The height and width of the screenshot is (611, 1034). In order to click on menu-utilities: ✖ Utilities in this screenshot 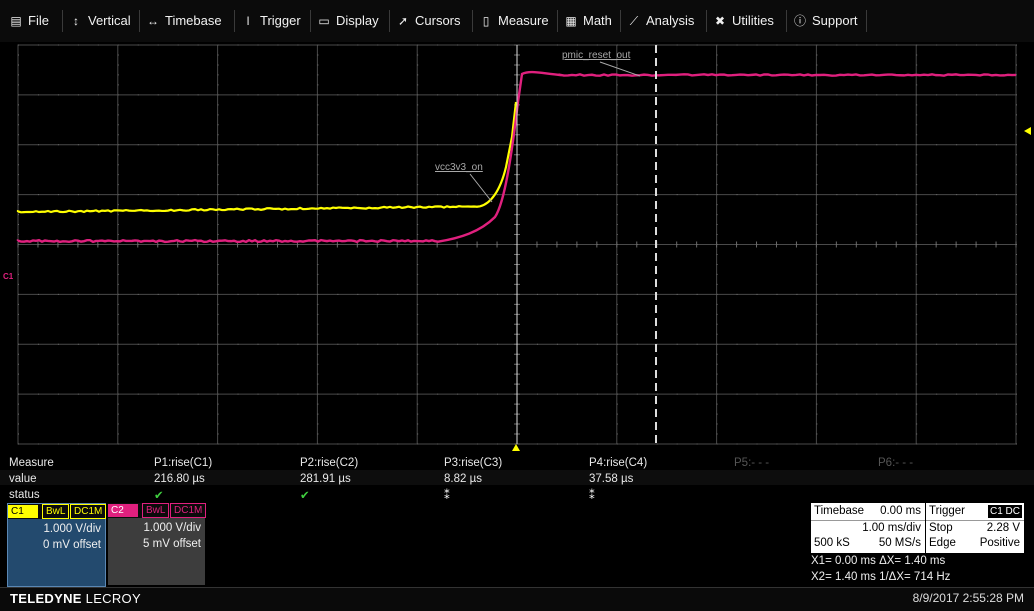, I will do `click(743, 21)`.